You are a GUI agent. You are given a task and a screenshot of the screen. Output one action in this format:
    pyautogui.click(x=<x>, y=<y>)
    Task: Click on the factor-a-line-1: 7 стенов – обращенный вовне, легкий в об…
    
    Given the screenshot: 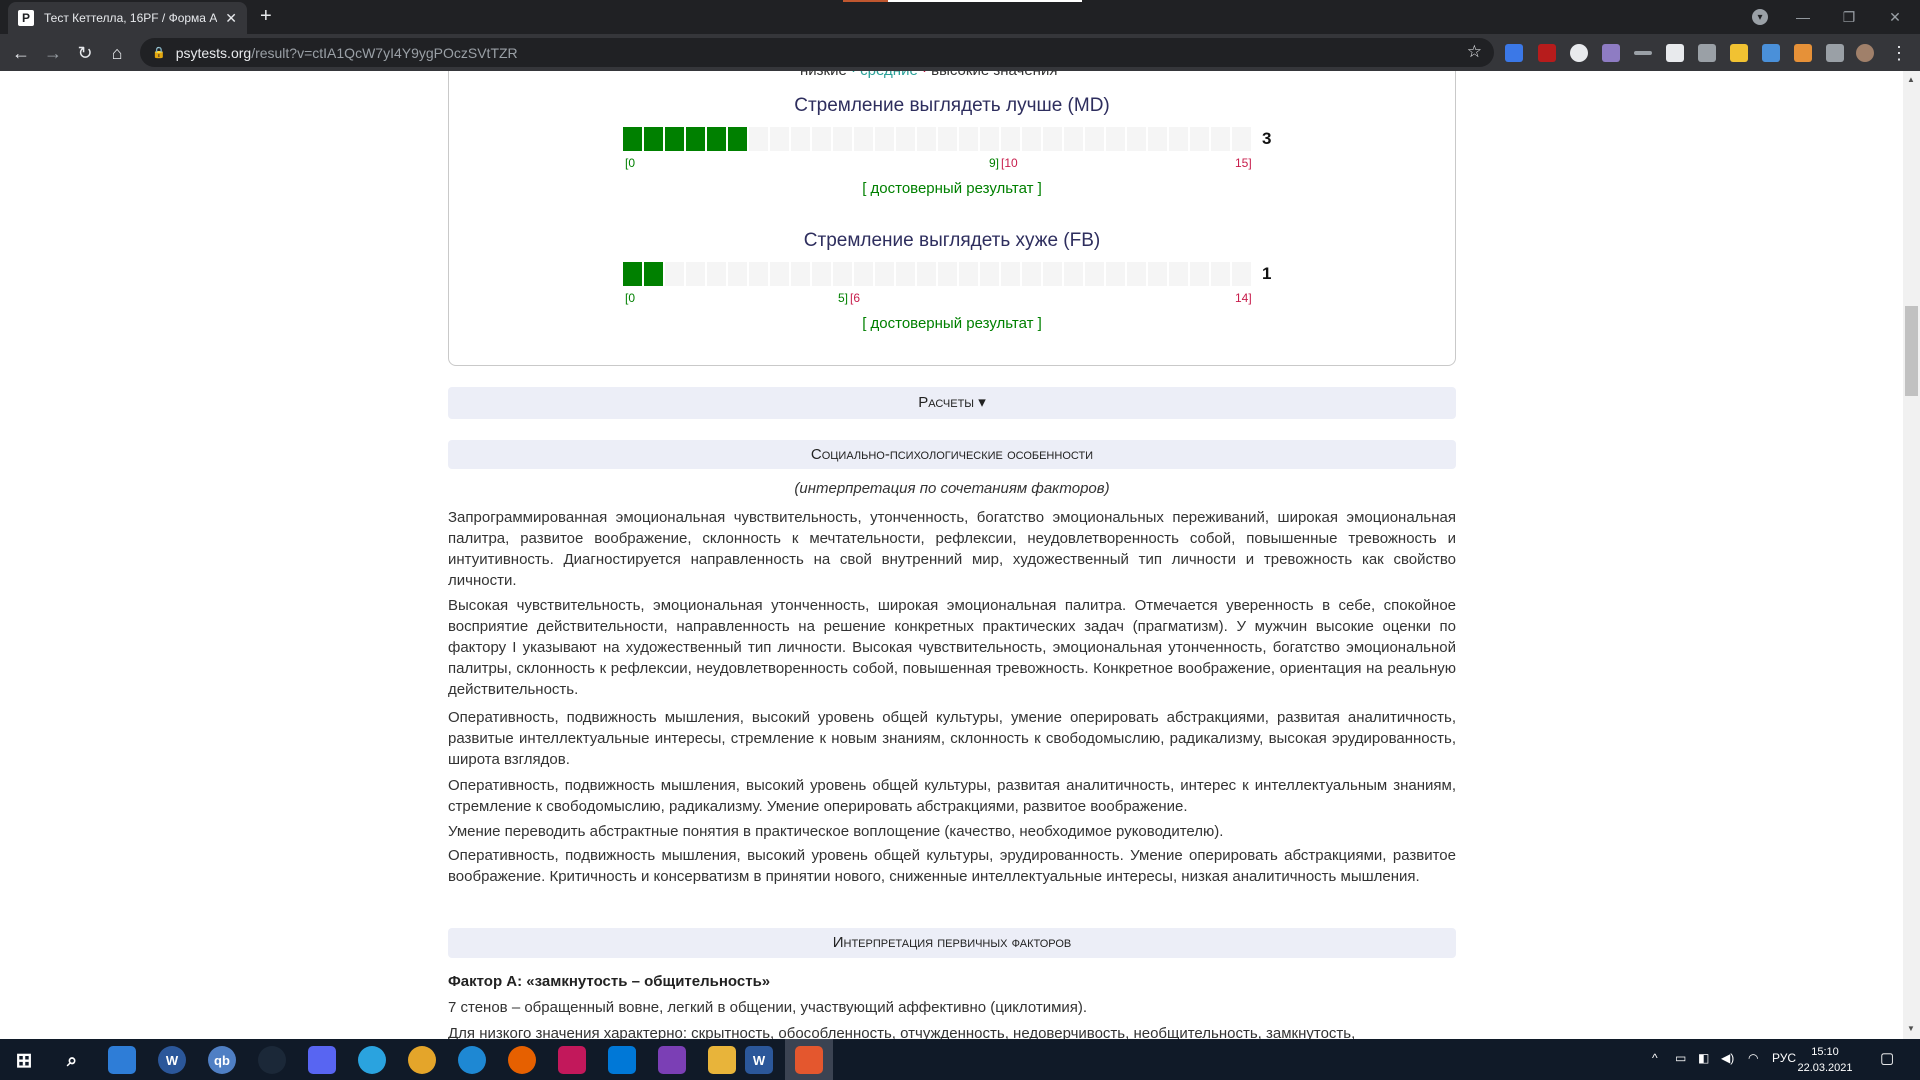 What is the action you would take?
    pyautogui.click(x=768, y=1007)
    